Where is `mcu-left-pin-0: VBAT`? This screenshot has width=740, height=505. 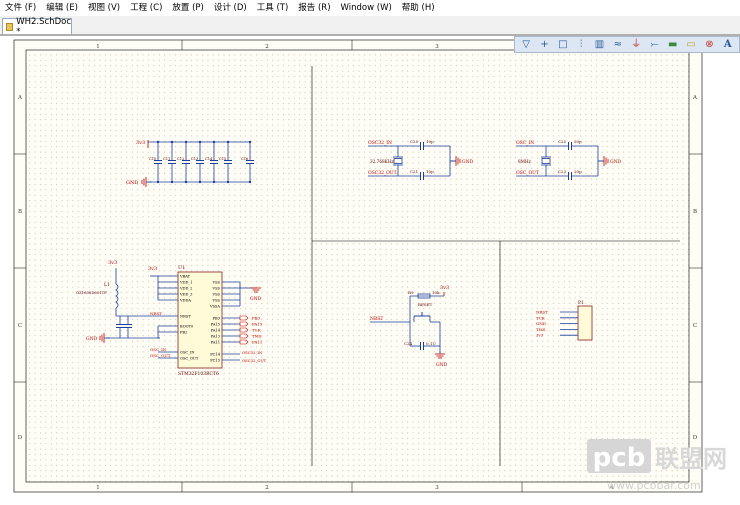 mcu-left-pin-0: VBAT is located at coordinates (185, 277).